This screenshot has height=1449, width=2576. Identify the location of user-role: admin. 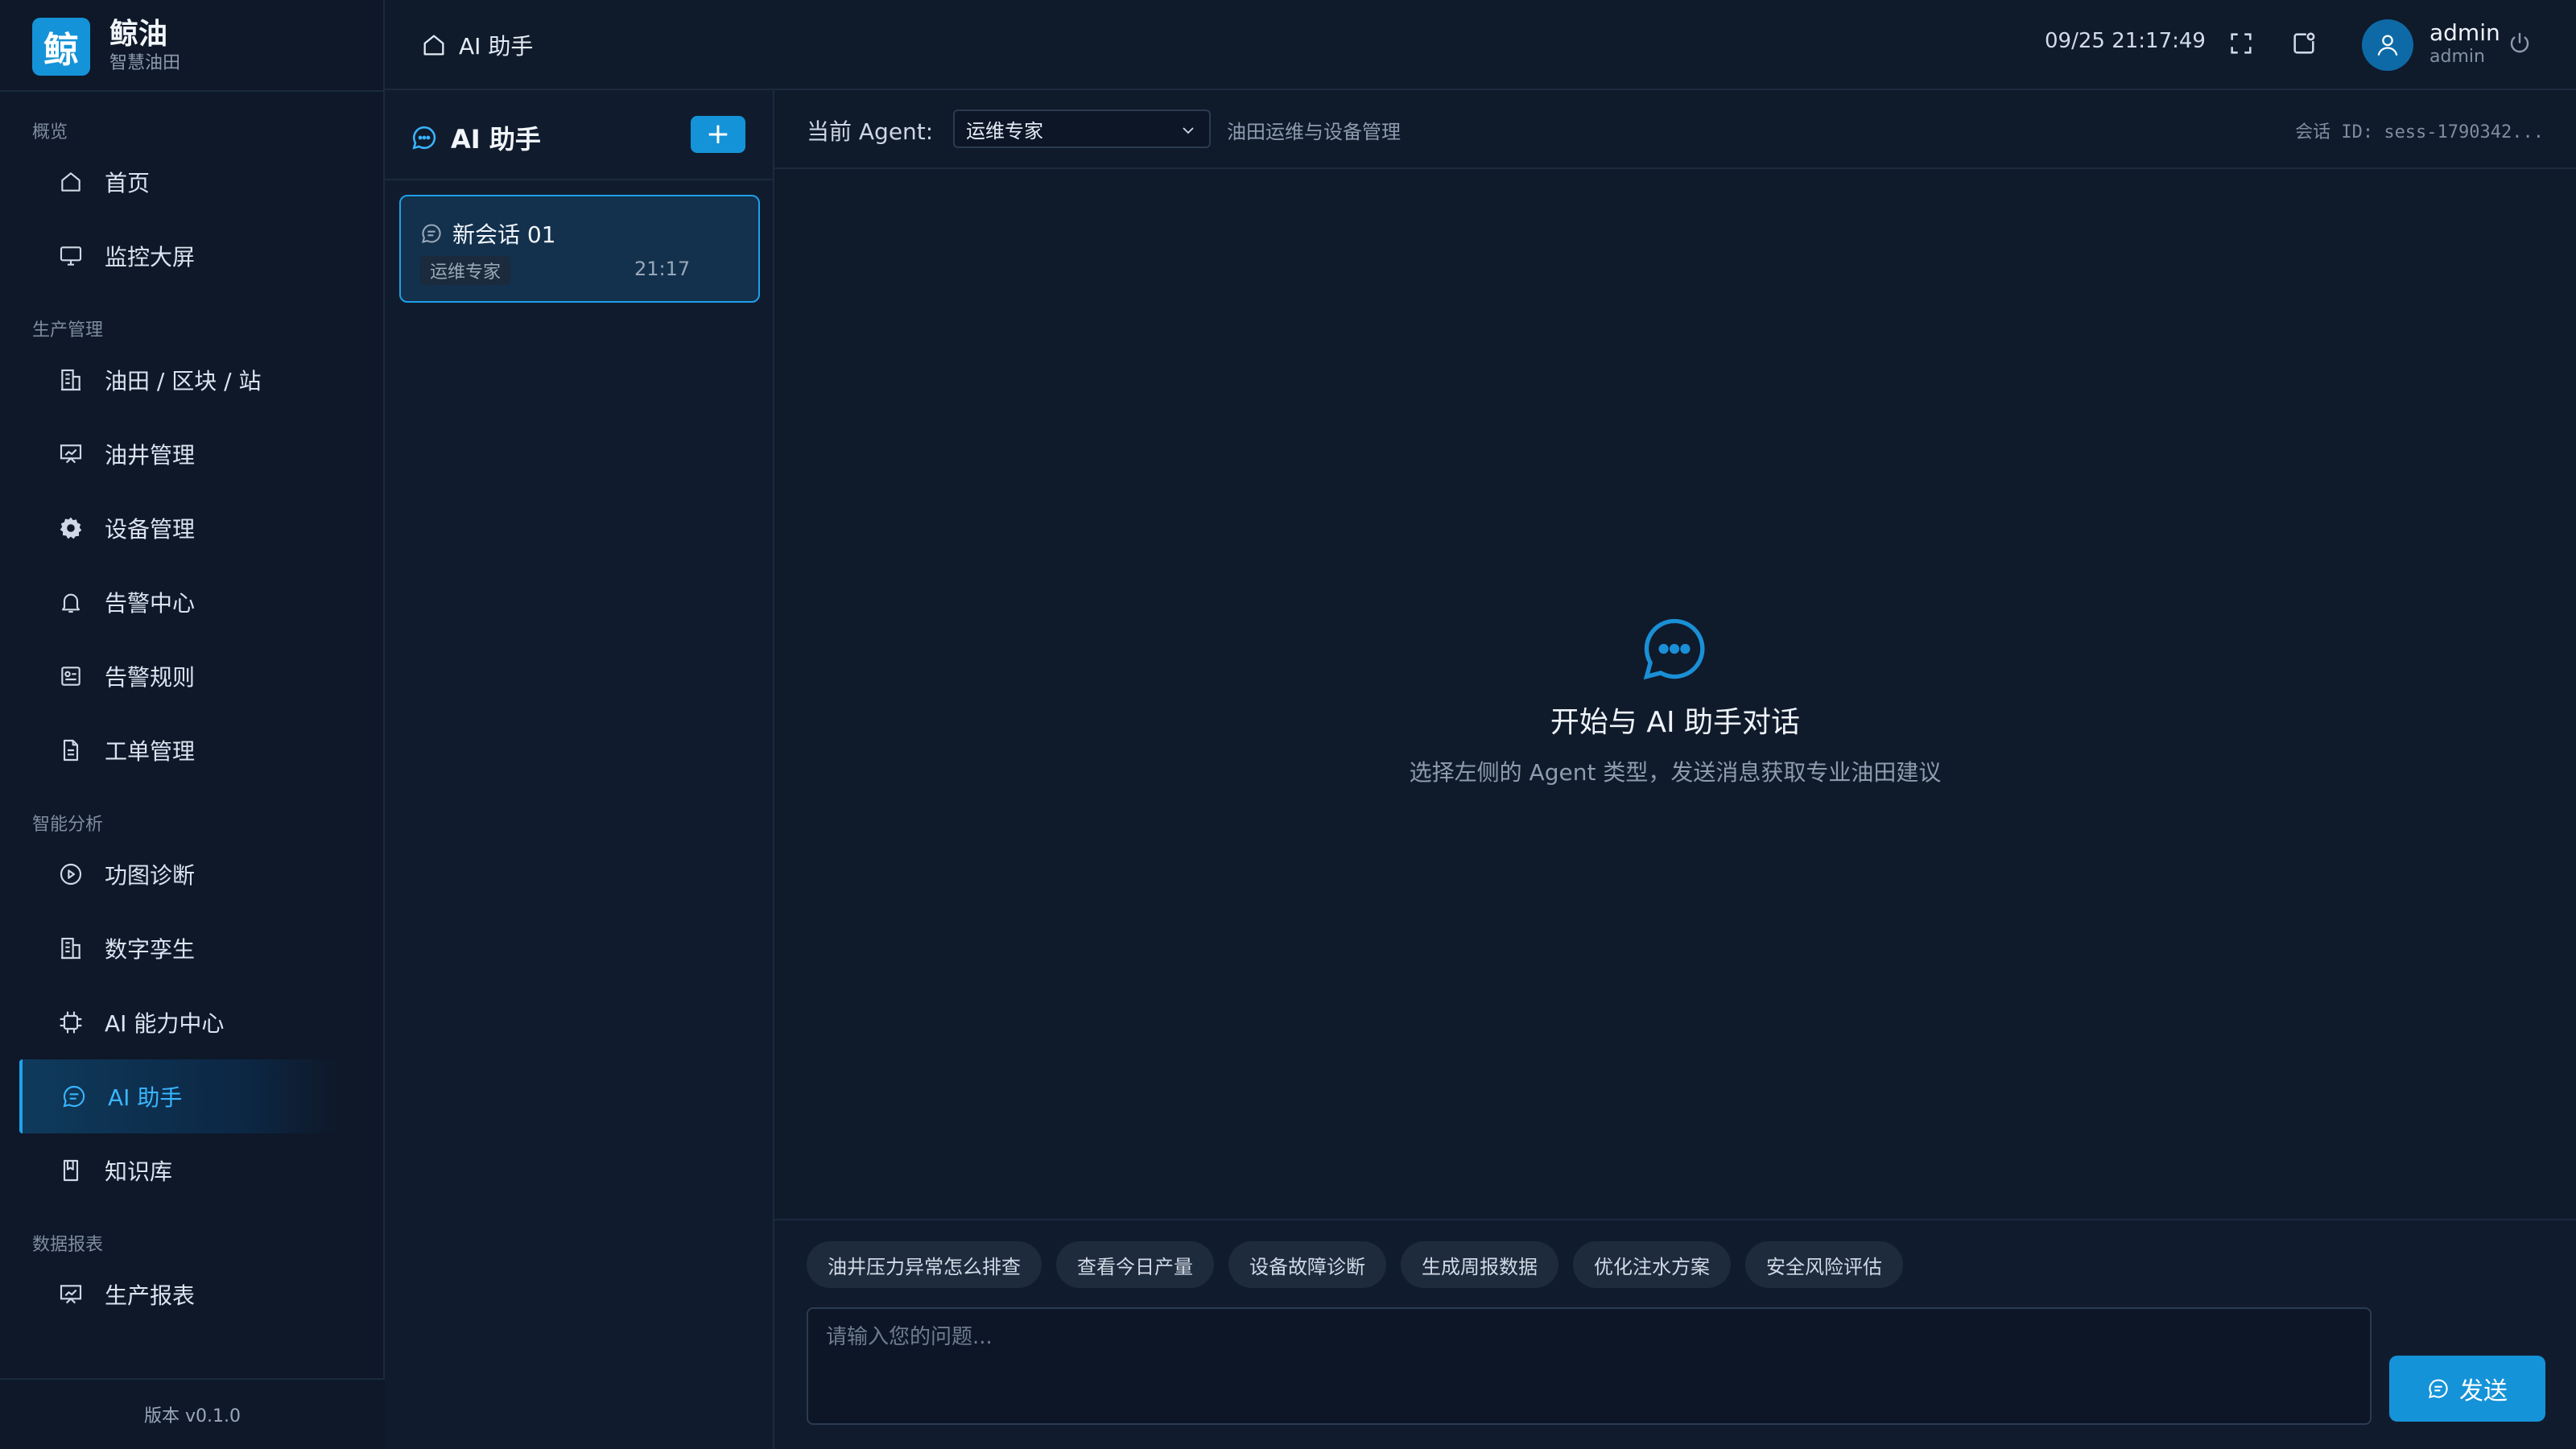
(2457, 57).